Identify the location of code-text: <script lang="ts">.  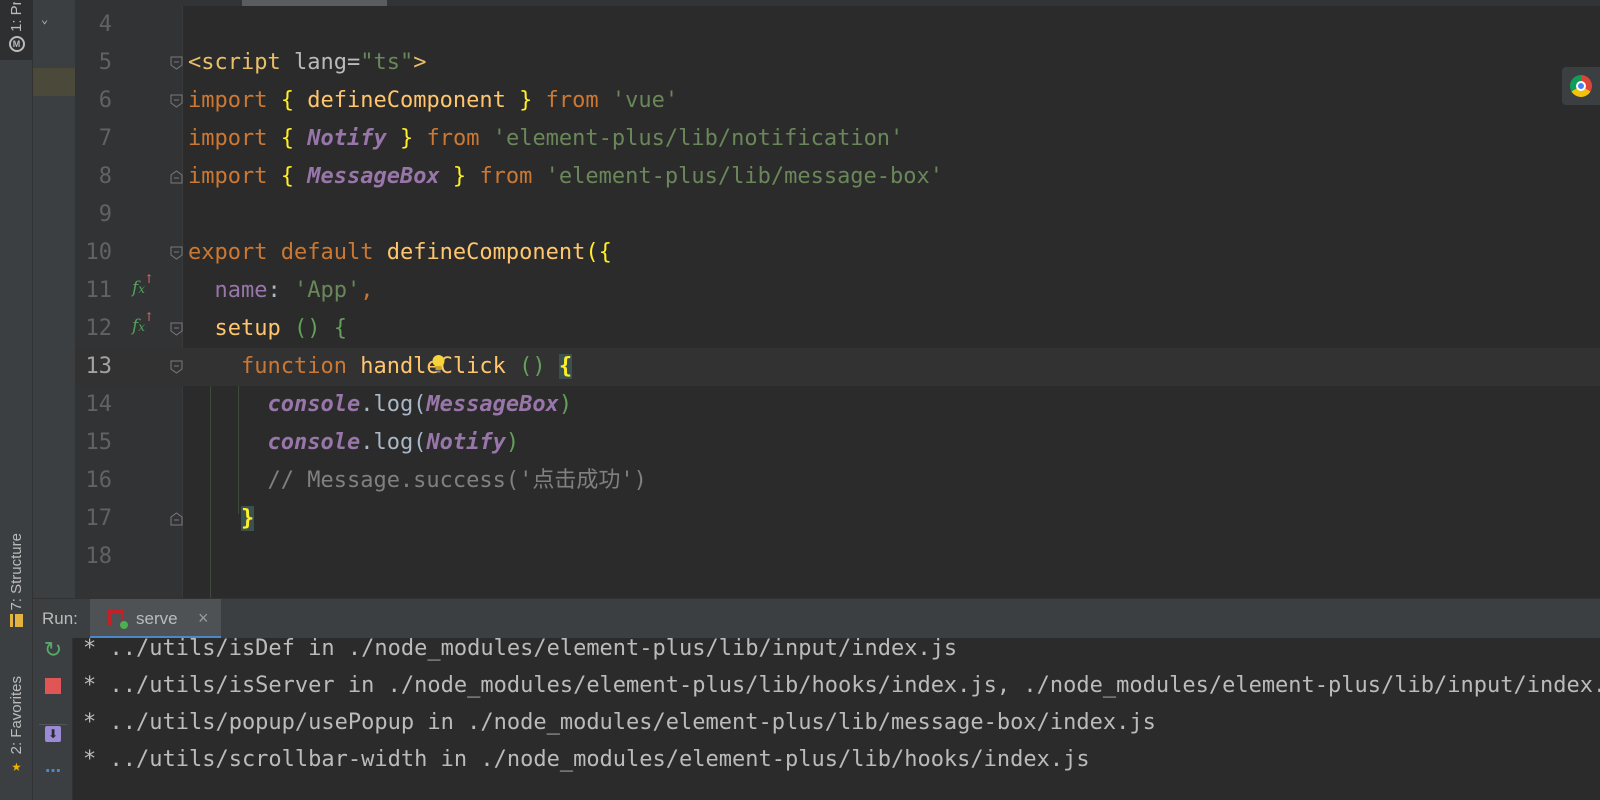
(307, 62).